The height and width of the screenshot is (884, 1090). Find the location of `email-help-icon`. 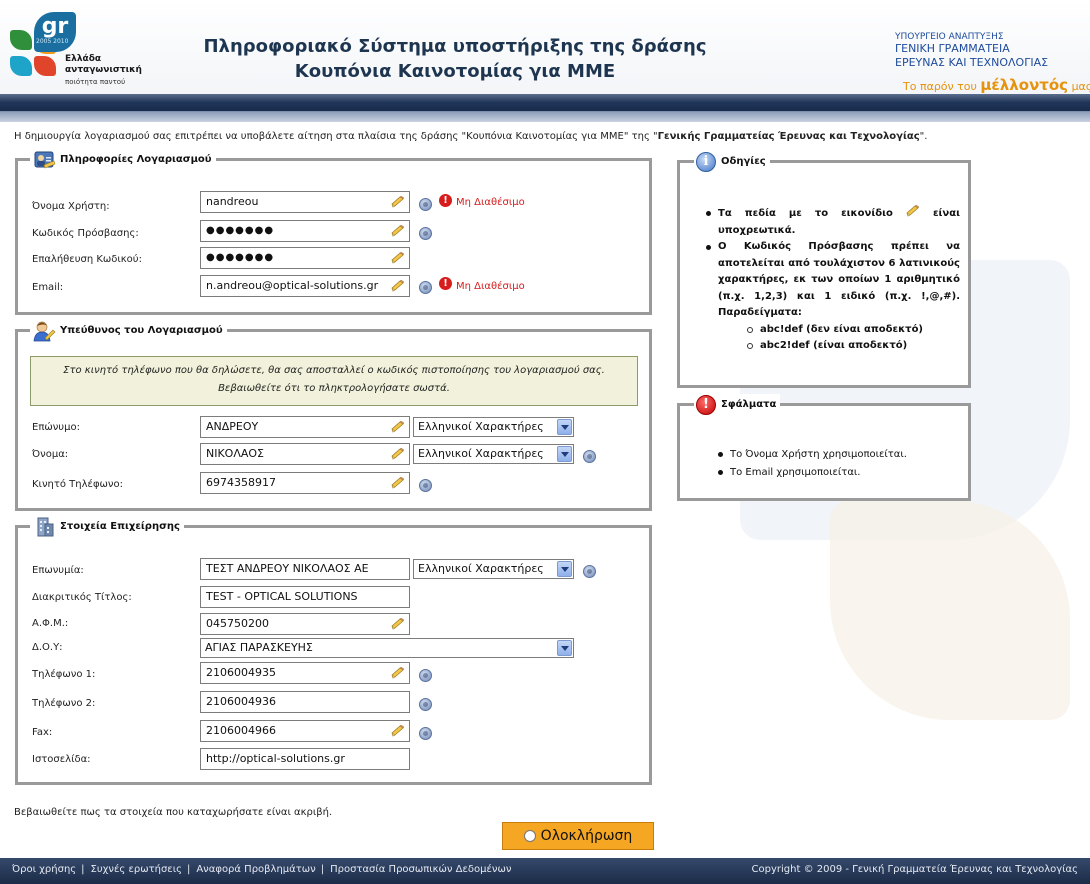

email-help-icon is located at coordinates (425, 287).